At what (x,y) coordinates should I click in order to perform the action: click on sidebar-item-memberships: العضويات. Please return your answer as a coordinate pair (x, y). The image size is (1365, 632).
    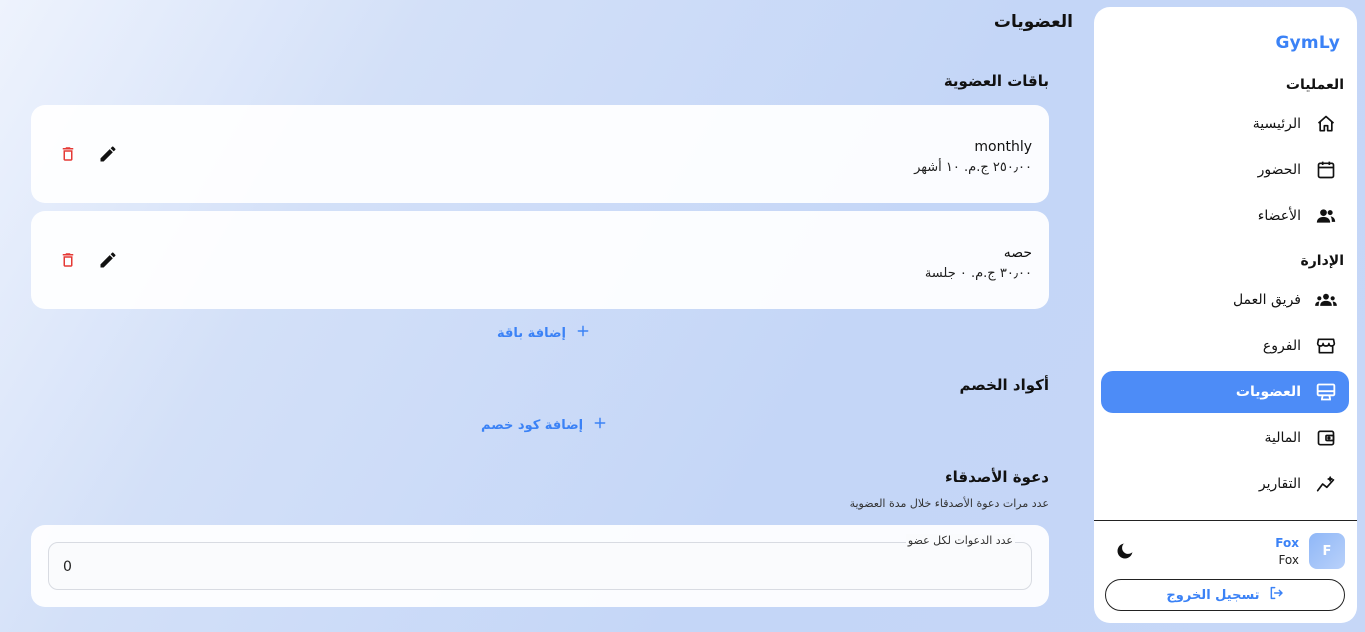
    Looking at the image, I should click on (1225, 392).